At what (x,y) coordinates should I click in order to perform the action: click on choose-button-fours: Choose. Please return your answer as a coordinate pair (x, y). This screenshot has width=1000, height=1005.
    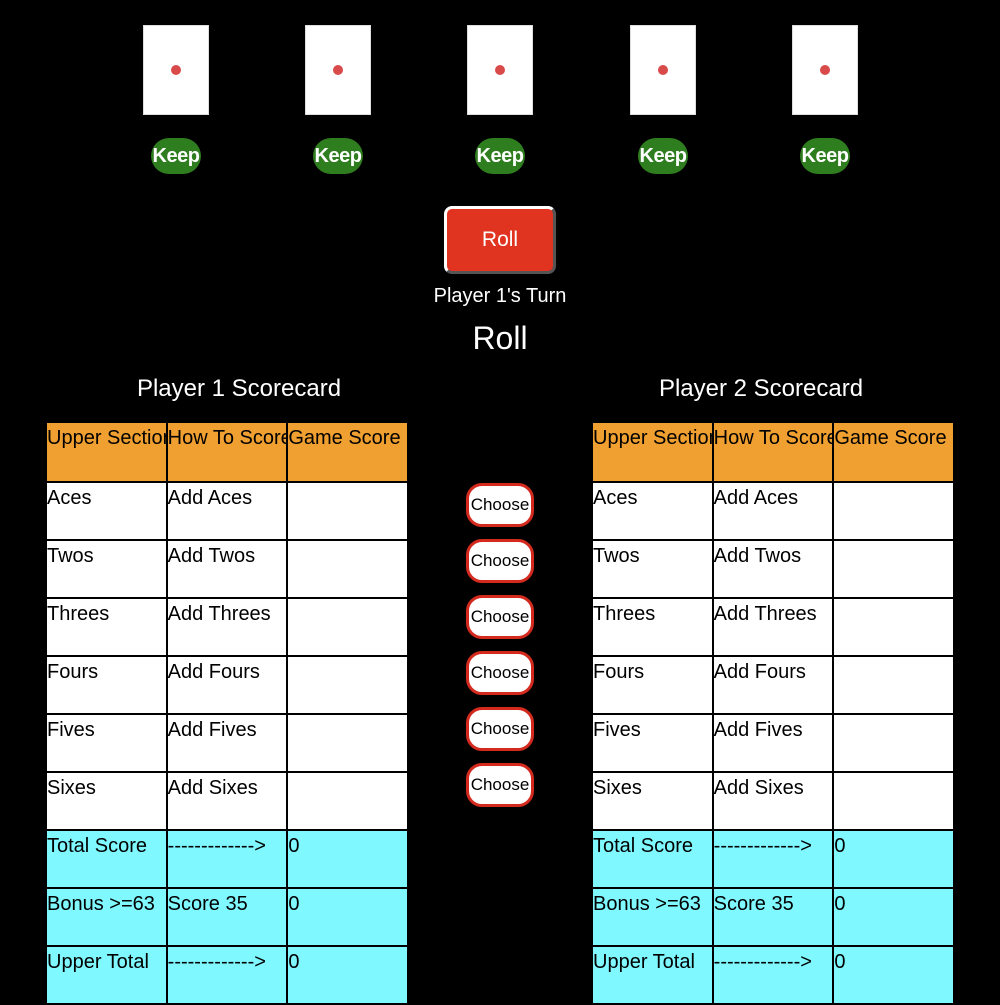
    Looking at the image, I should click on (500, 673).